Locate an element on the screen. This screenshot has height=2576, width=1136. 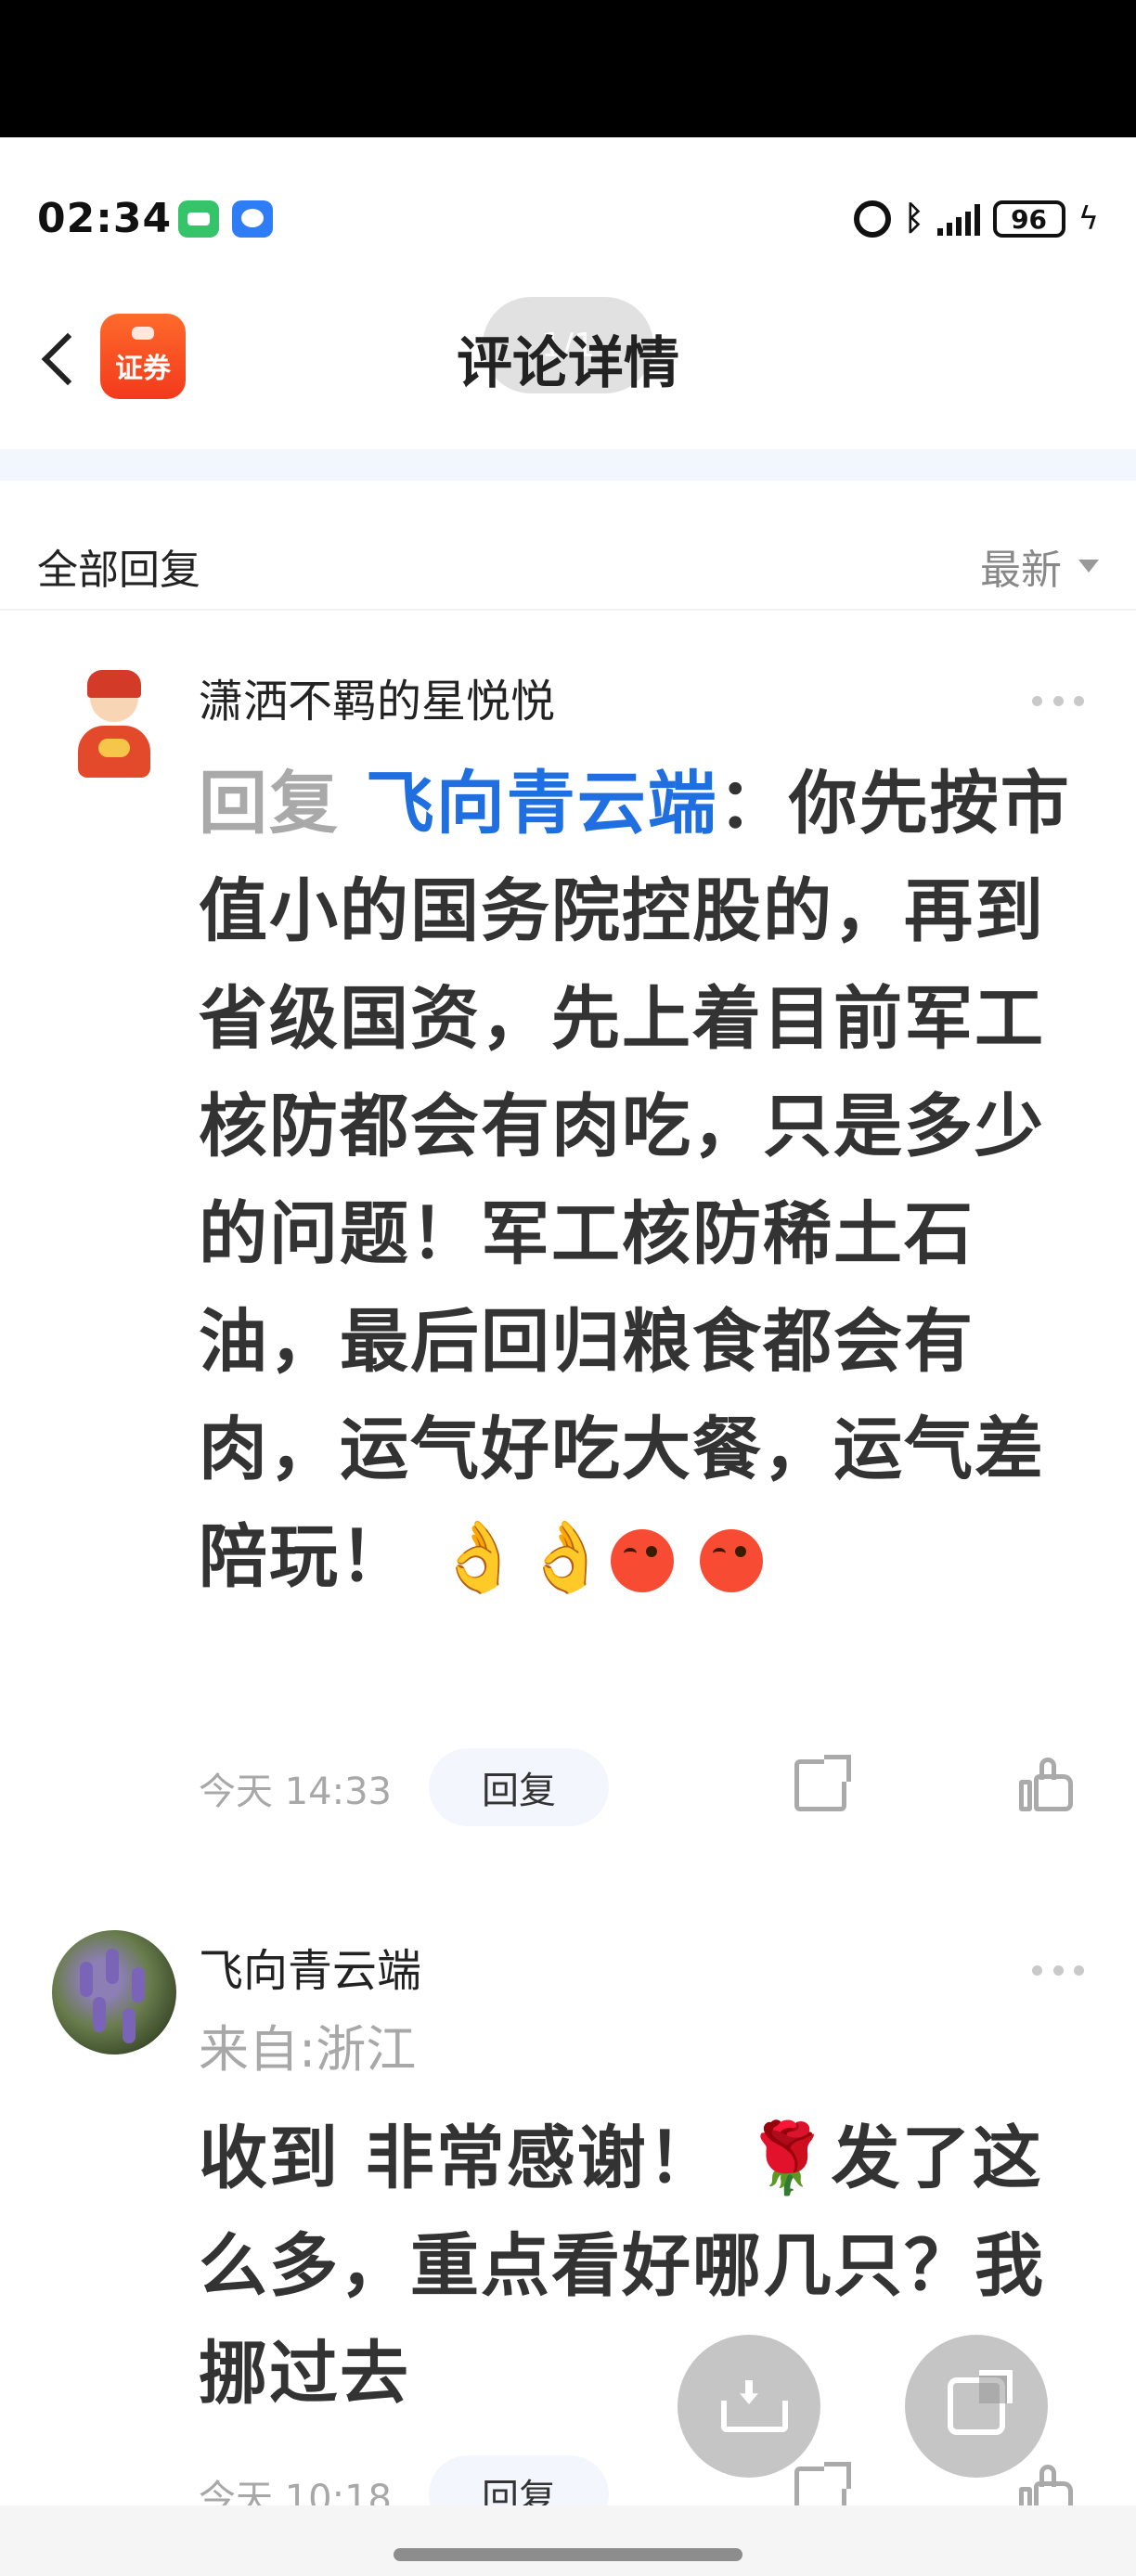
bottom-gesture-bar is located at coordinates (568, 2540).